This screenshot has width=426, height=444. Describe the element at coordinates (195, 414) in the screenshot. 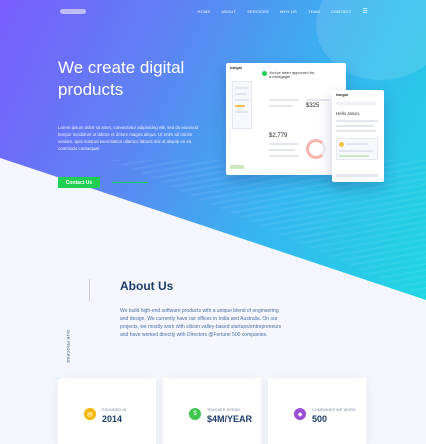

I see `money-icon: $` at that location.